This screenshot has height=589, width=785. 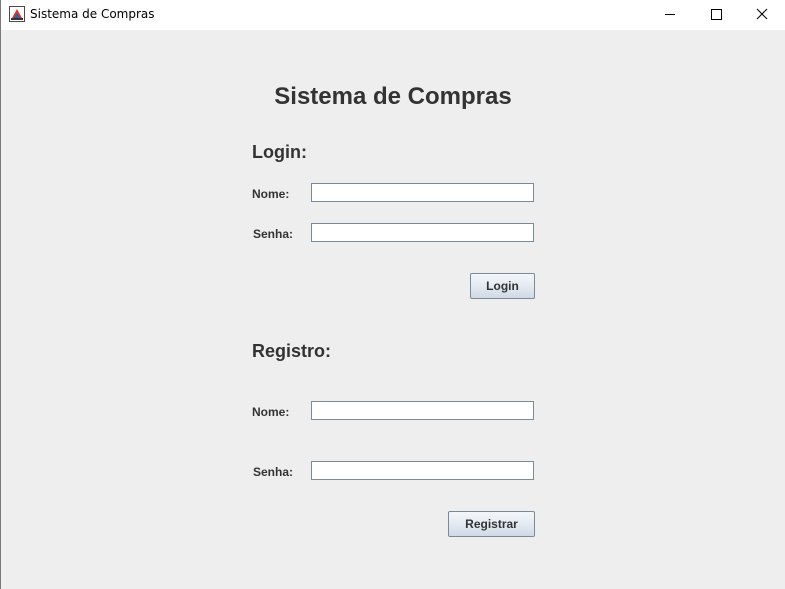 What do you see at coordinates (422, 410) in the screenshot?
I see `register-name-field` at bounding box center [422, 410].